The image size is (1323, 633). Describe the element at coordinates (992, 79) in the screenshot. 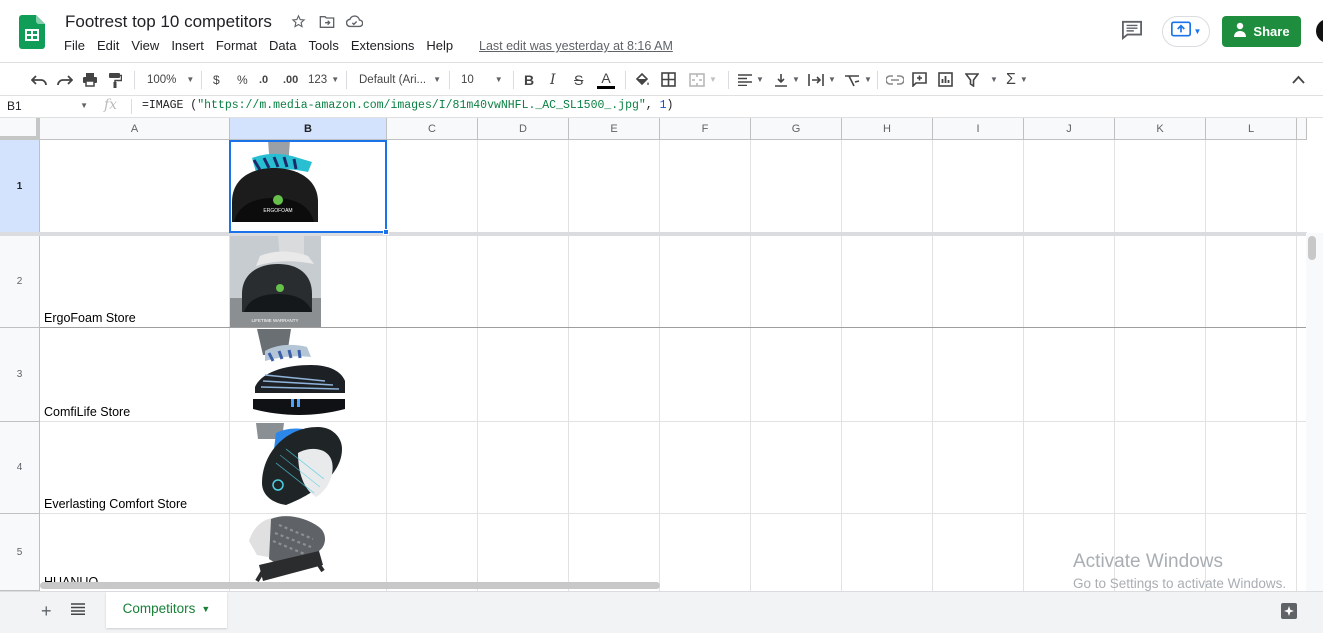

I see `filter-views-dropdown: ▼` at that location.